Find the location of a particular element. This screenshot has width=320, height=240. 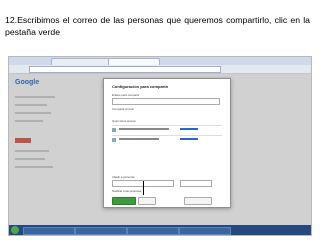

text-cursor is located at coordinates (143, 188).